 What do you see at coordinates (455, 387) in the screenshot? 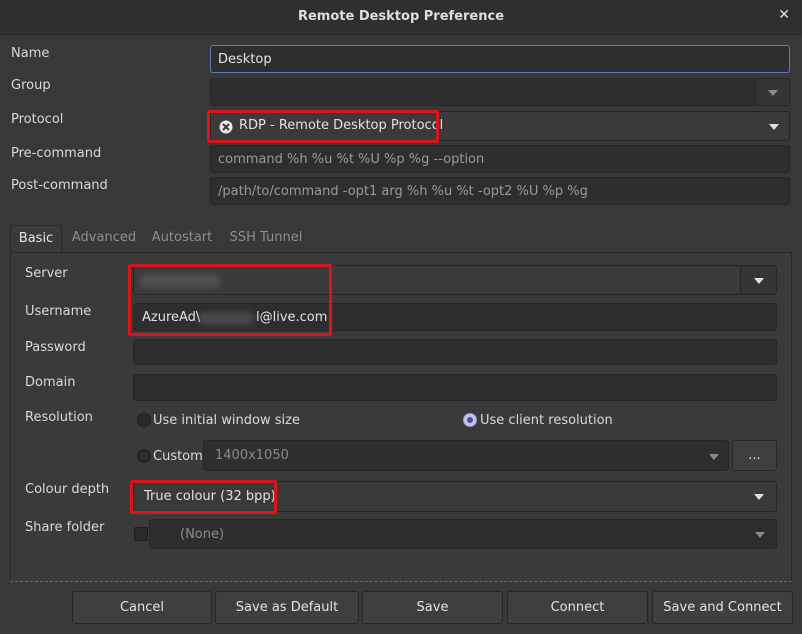
I see `domain-input` at bounding box center [455, 387].